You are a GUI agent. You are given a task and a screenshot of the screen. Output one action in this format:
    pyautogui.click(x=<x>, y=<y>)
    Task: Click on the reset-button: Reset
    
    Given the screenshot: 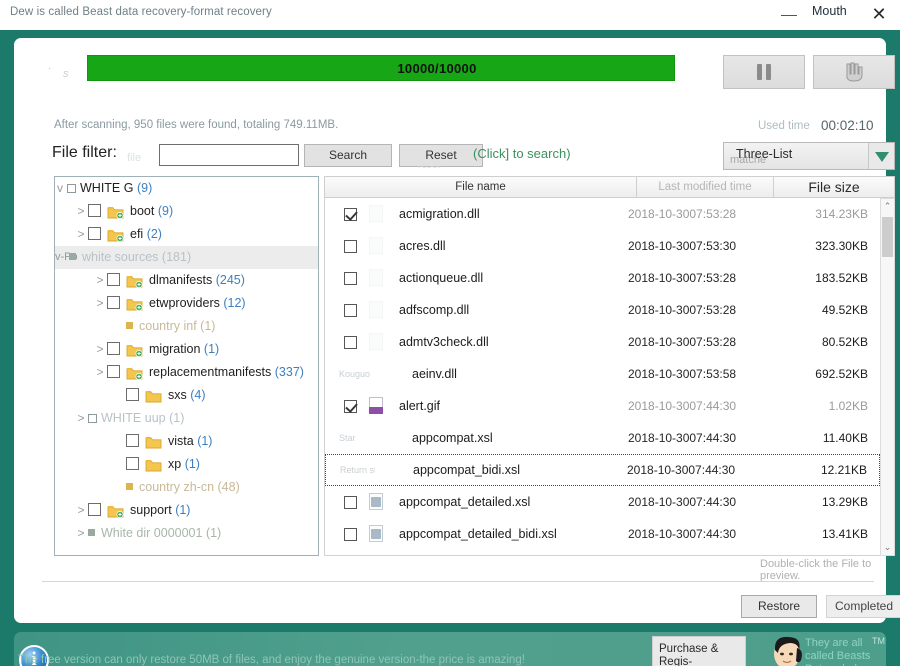 What is the action you would take?
    pyautogui.click(x=441, y=155)
    